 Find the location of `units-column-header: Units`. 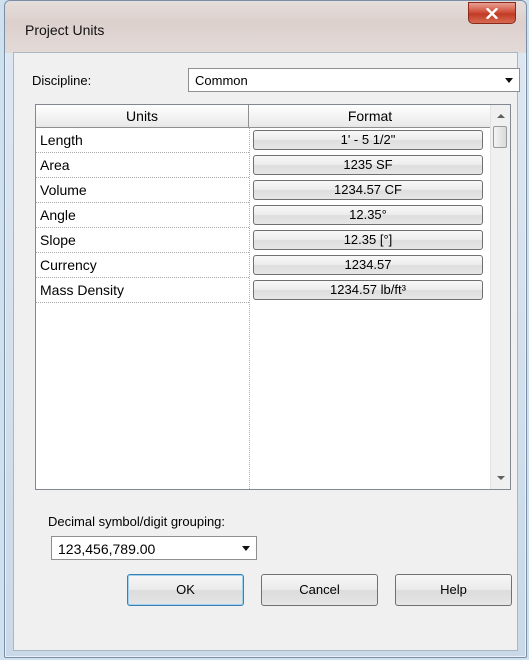

units-column-header: Units is located at coordinates (142, 116).